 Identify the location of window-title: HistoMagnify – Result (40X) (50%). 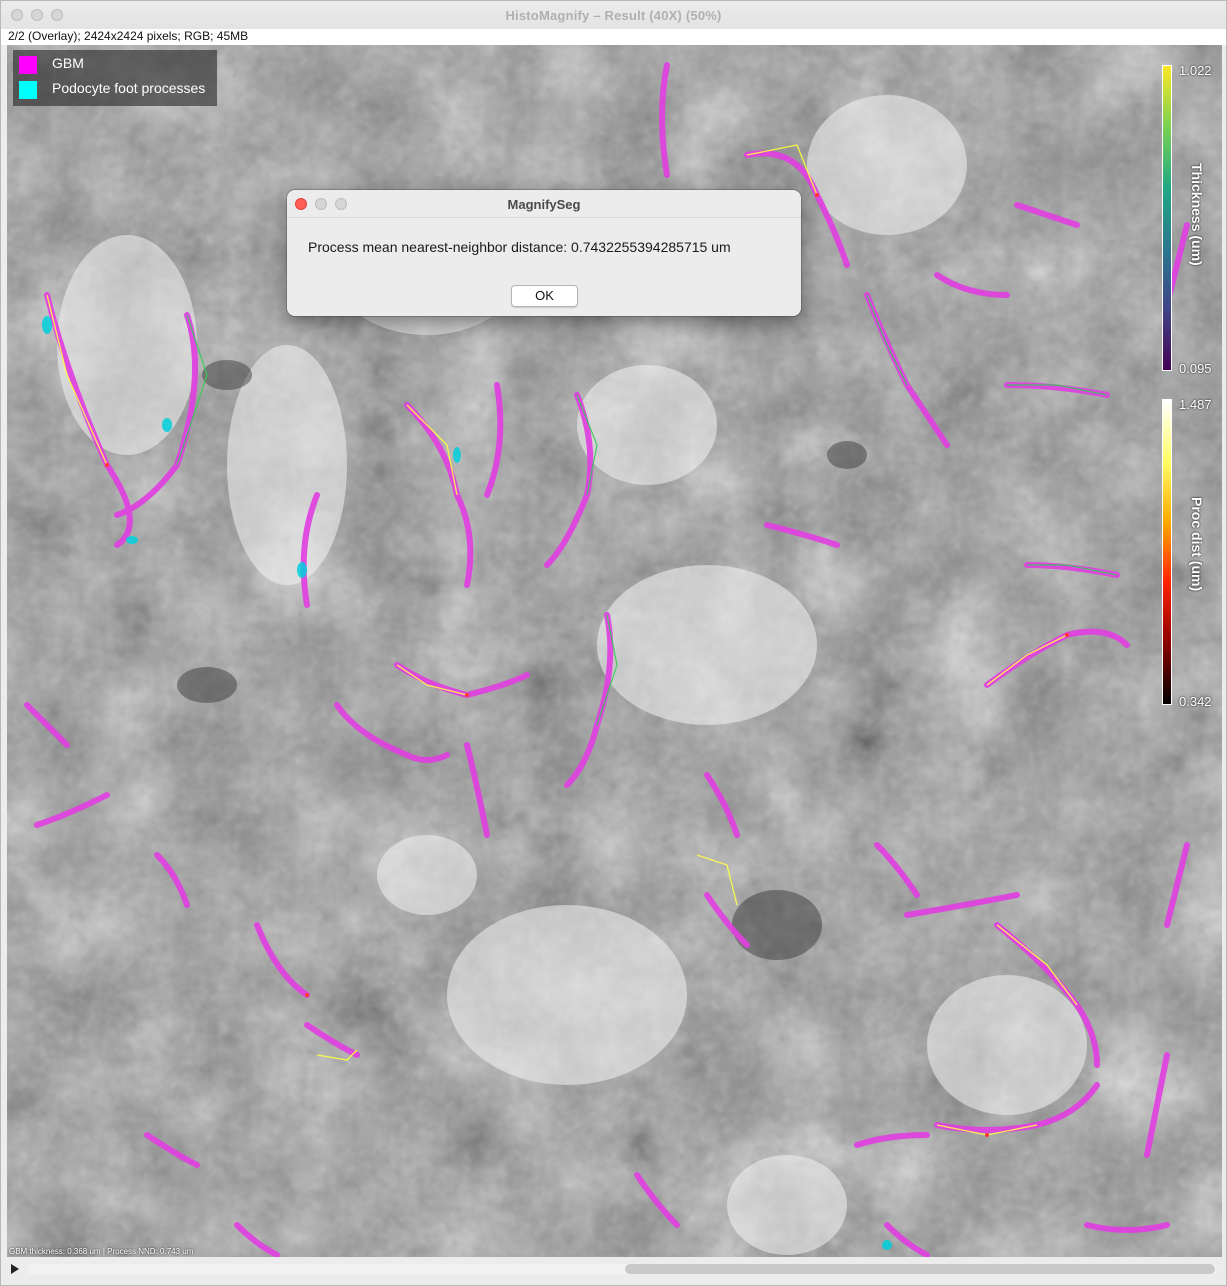
(613, 15).